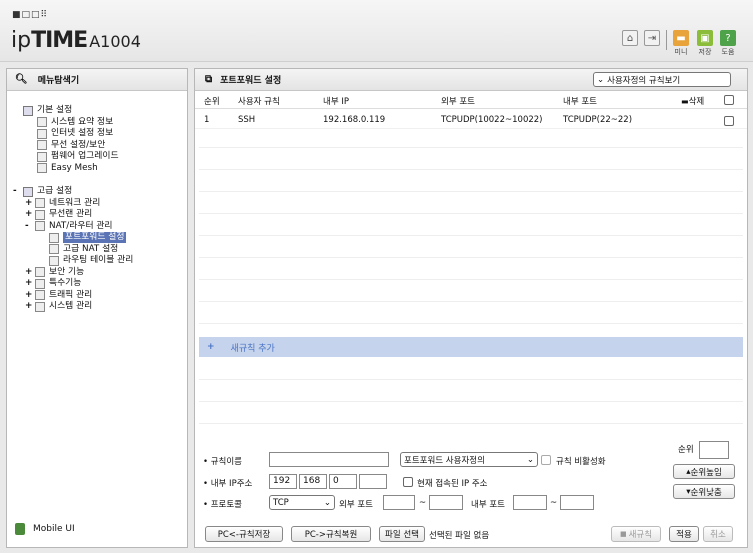 The height and width of the screenshot is (553, 753). Describe the element at coordinates (402, 534) in the screenshot. I see `file-select-button: 파일 선택` at that location.